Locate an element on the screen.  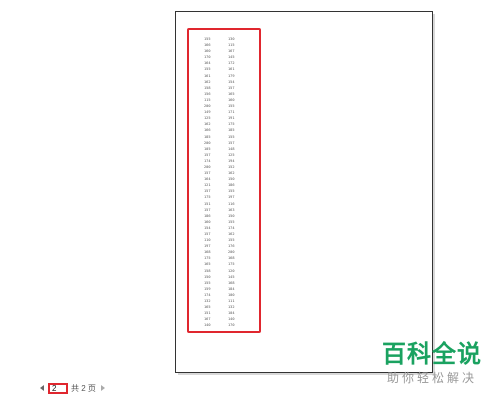
watermark-title: 百科全说 is located at coordinates (432, 354).